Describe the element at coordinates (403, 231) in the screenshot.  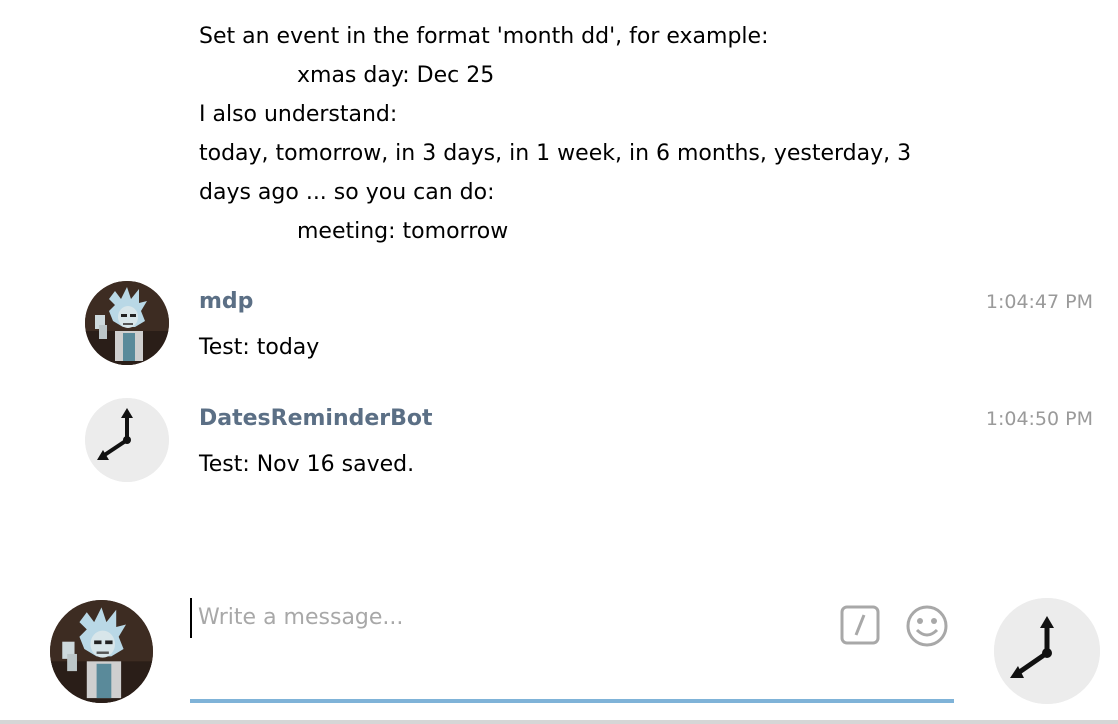
I see `help-line-6: meeting: tomorrow` at that location.